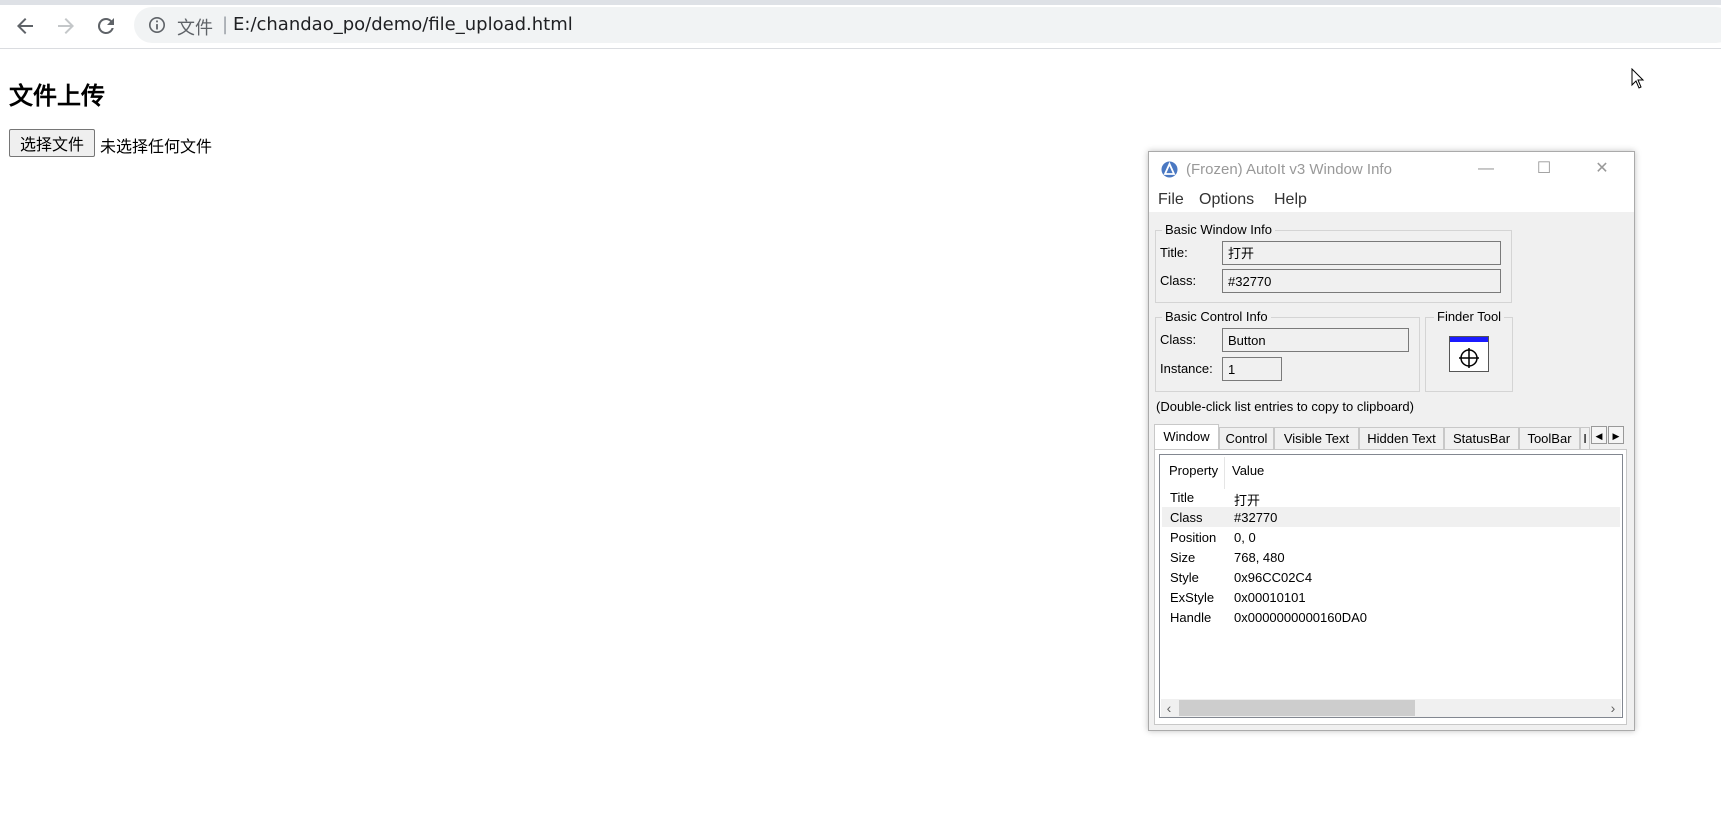 Image resolution: width=1721 pixels, height=829 pixels. Describe the element at coordinates (1469, 316) in the screenshot. I see `finder-tool-label: Finder Tool` at that location.